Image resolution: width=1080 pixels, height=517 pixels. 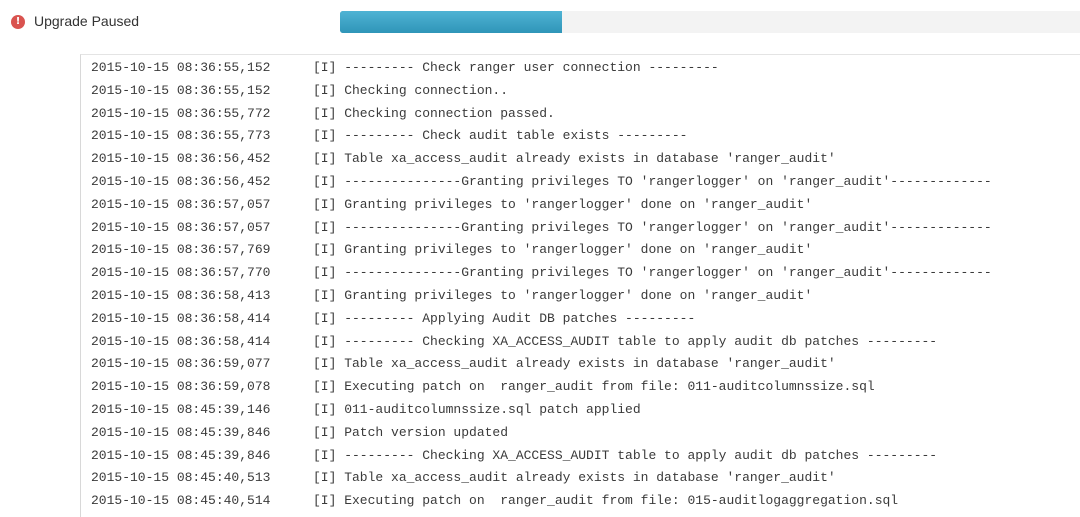 I want to click on log-timestamp: 2015-10-15 08:36:57,769, so click(x=181, y=250).